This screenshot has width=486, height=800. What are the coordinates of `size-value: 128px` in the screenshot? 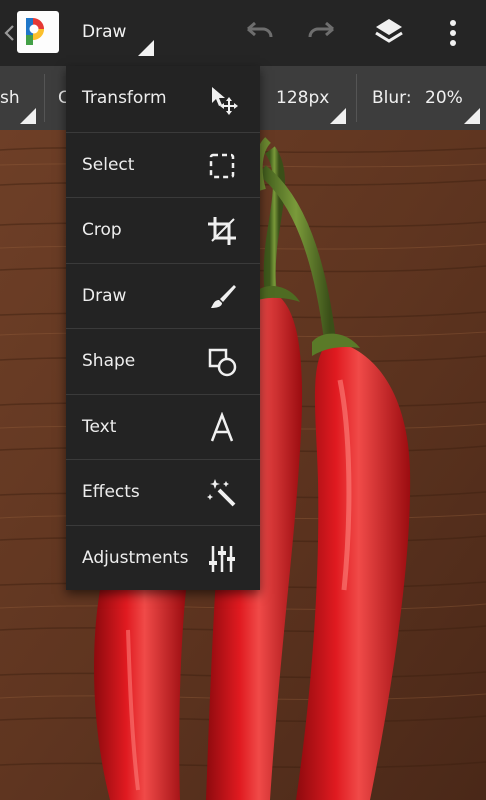 It's located at (303, 98).